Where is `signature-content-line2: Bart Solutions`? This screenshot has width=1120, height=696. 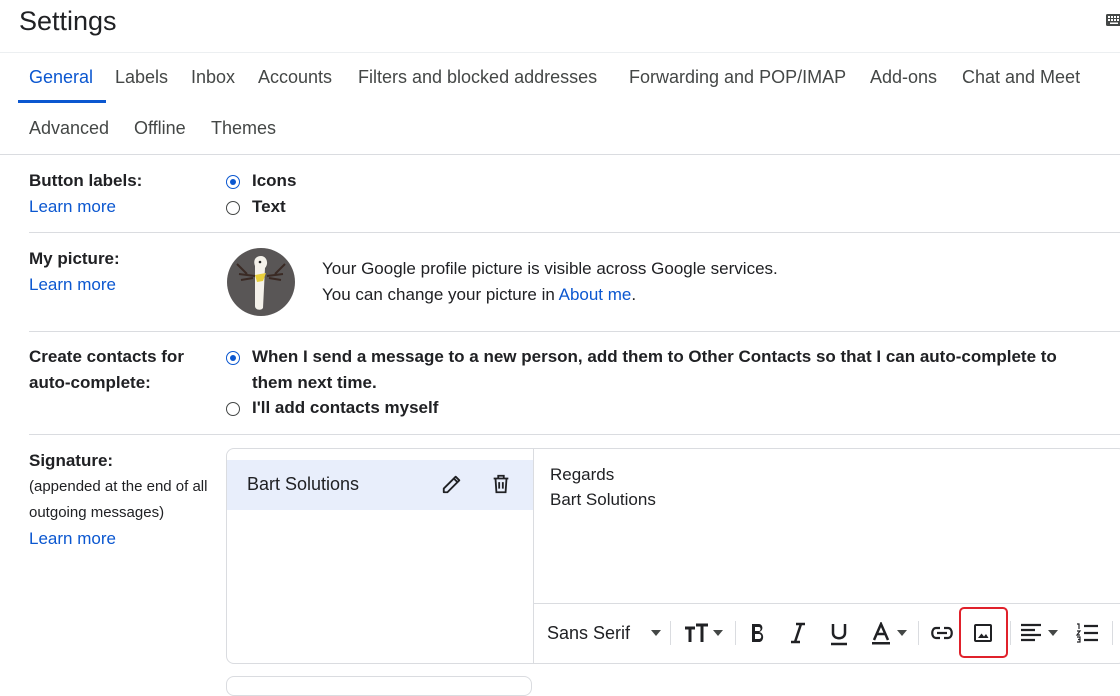 signature-content-line2: Bart Solutions is located at coordinates (603, 500).